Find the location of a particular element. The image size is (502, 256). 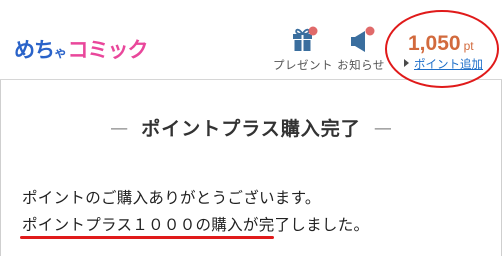

mecha-comic-logo: めち ゃ コミック is located at coordinates (81, 52).